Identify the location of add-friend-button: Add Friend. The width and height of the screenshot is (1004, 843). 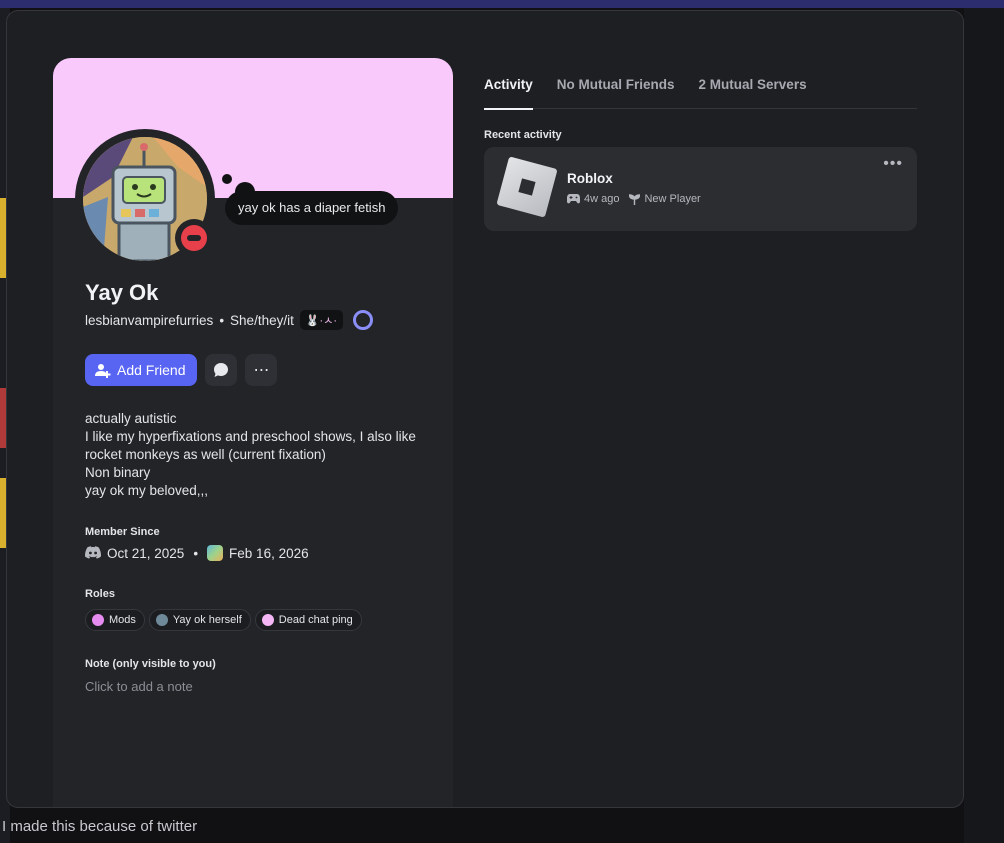
(141, 370).